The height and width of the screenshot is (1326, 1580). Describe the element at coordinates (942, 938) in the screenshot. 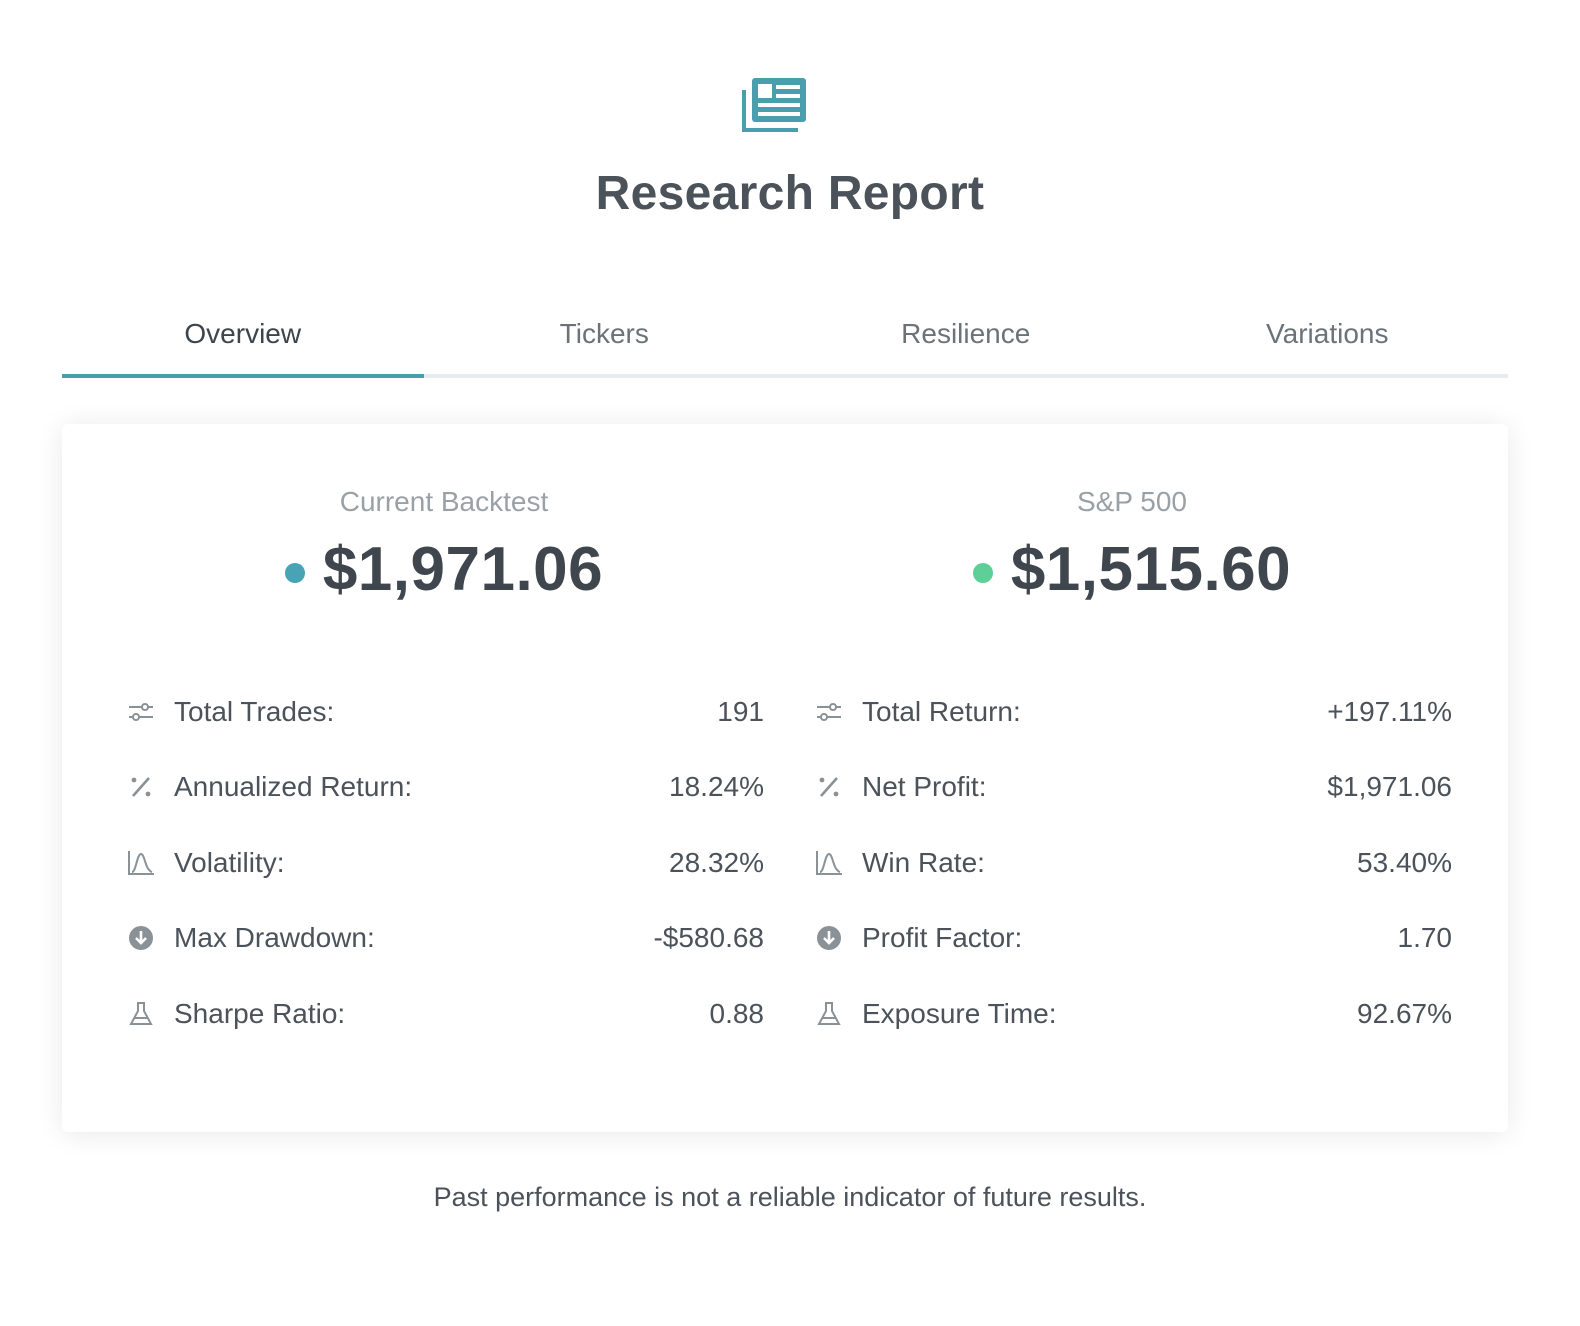

I see `stat-label: Profit Factor:` at that location.